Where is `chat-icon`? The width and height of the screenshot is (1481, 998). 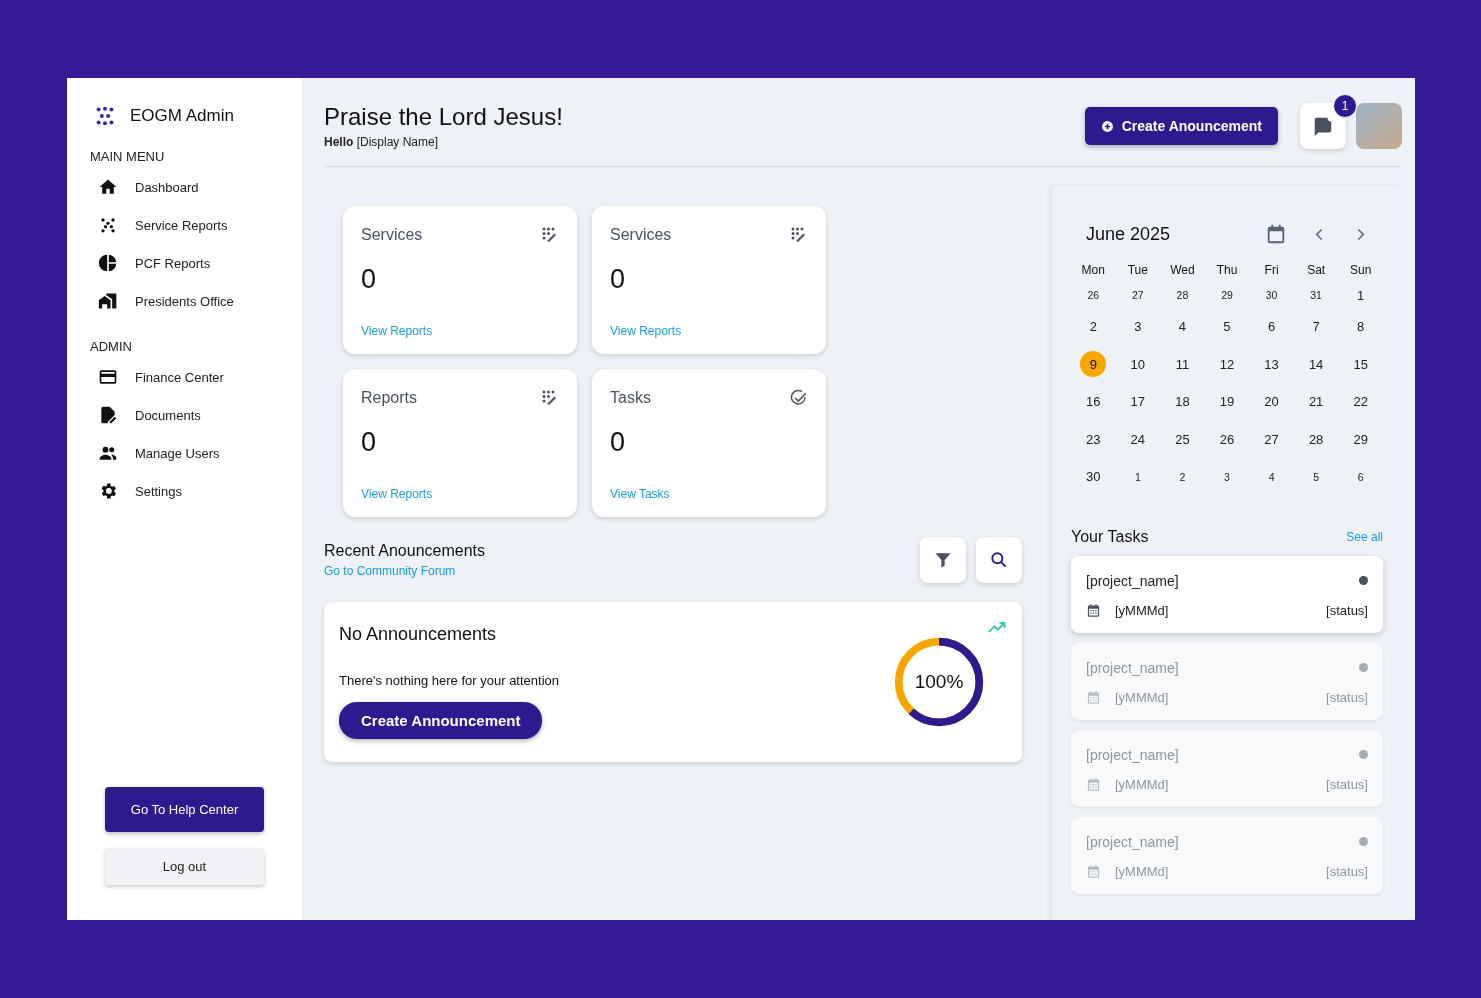 chat-icon is located at coordinates (1323, 126).